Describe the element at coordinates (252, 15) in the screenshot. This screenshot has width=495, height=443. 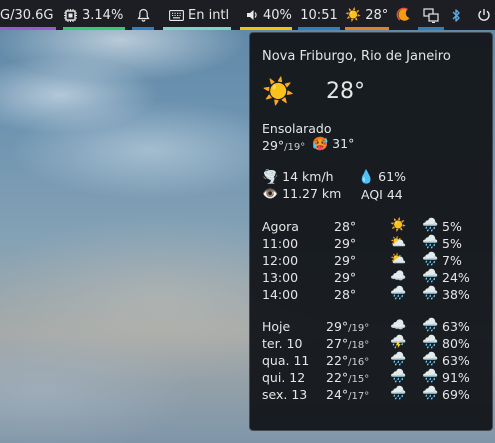
I see `speaker-icon` at that location.